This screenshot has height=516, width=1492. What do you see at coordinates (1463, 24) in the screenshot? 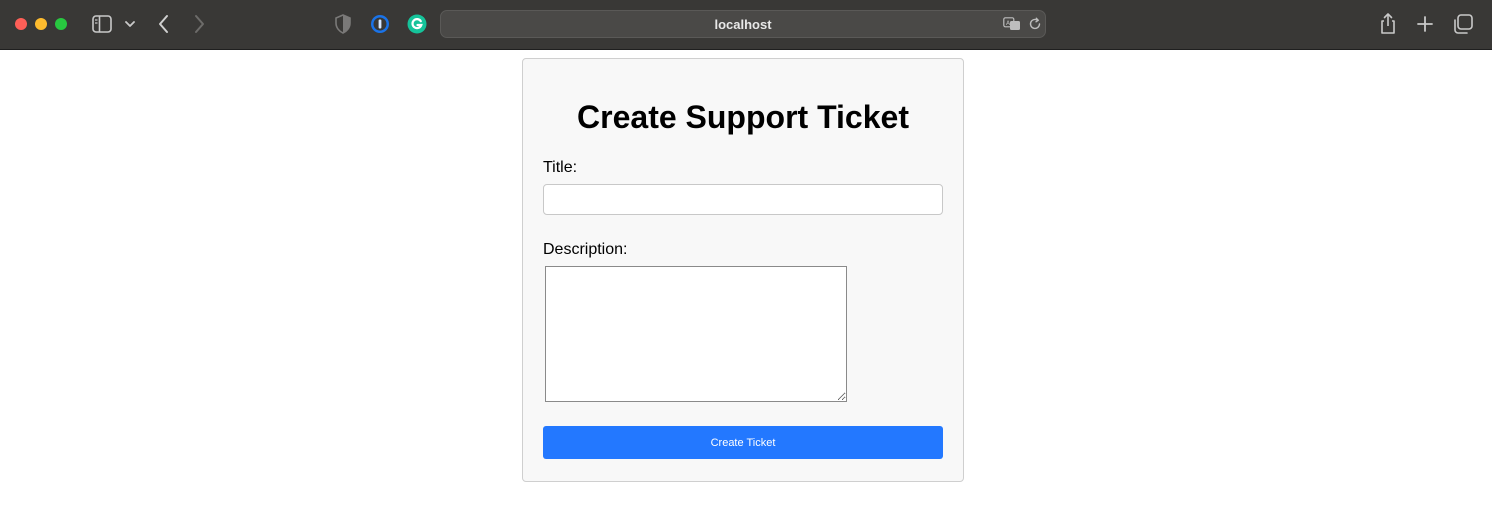
I see `tab-overview-icon` at bounding box center [1463, 24].